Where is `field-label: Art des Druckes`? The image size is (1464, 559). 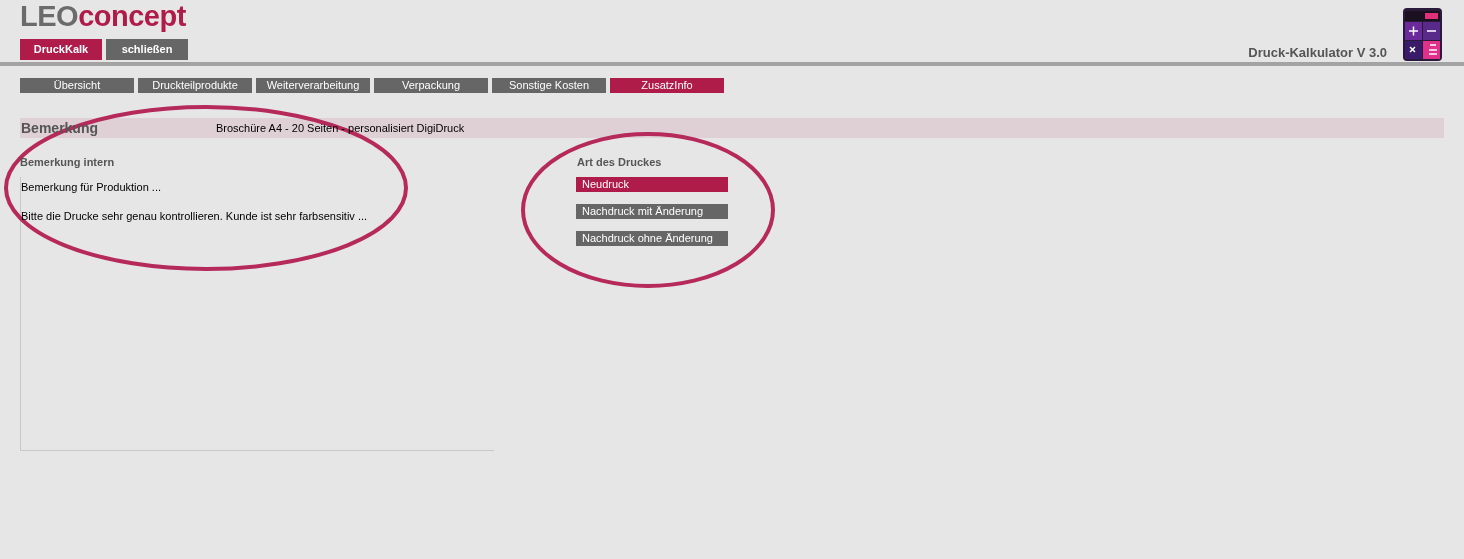
field-label: Art des Druckes is located at coordinates (619, 162).